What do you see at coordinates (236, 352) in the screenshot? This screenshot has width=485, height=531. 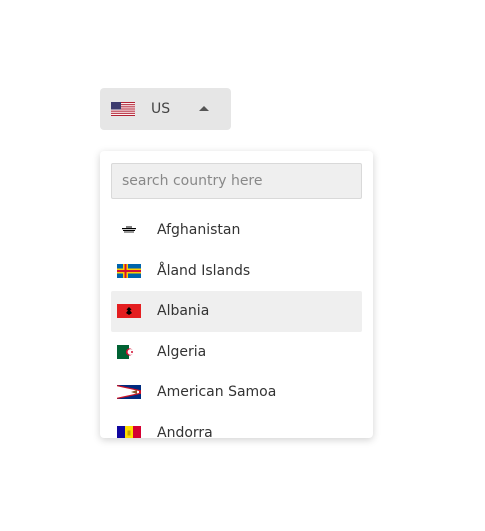 I see `list-item: Algeria` at bounding box center [236, 352].